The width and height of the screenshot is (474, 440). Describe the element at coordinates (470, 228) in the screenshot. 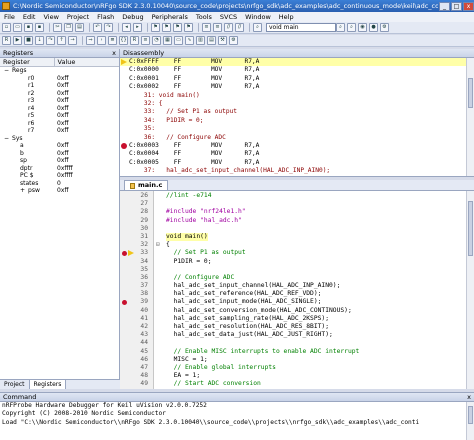

I see `editor-scroll-thumb` at that location.